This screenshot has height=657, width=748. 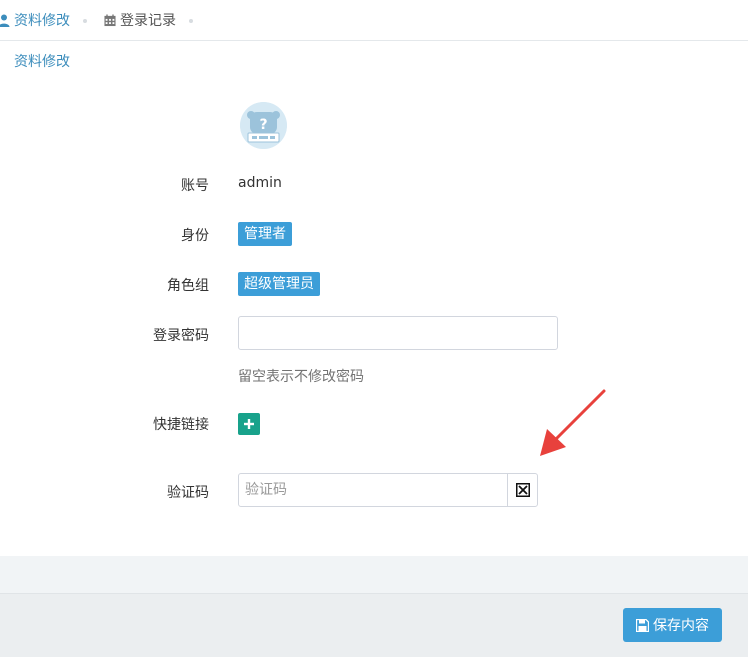 I want to click on tab-login-records: 登录记录, so click(x=140, y=20).